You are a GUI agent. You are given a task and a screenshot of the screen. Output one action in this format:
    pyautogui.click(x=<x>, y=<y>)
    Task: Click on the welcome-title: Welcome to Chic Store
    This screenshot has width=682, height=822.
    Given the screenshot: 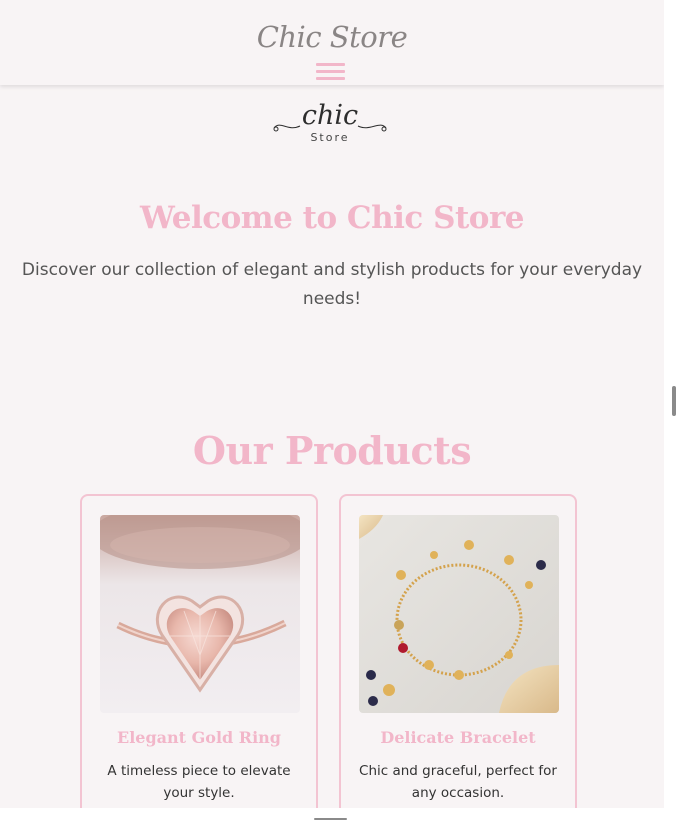 What is the action you would take?
    pyautogui.click(x=332, y=218)
    